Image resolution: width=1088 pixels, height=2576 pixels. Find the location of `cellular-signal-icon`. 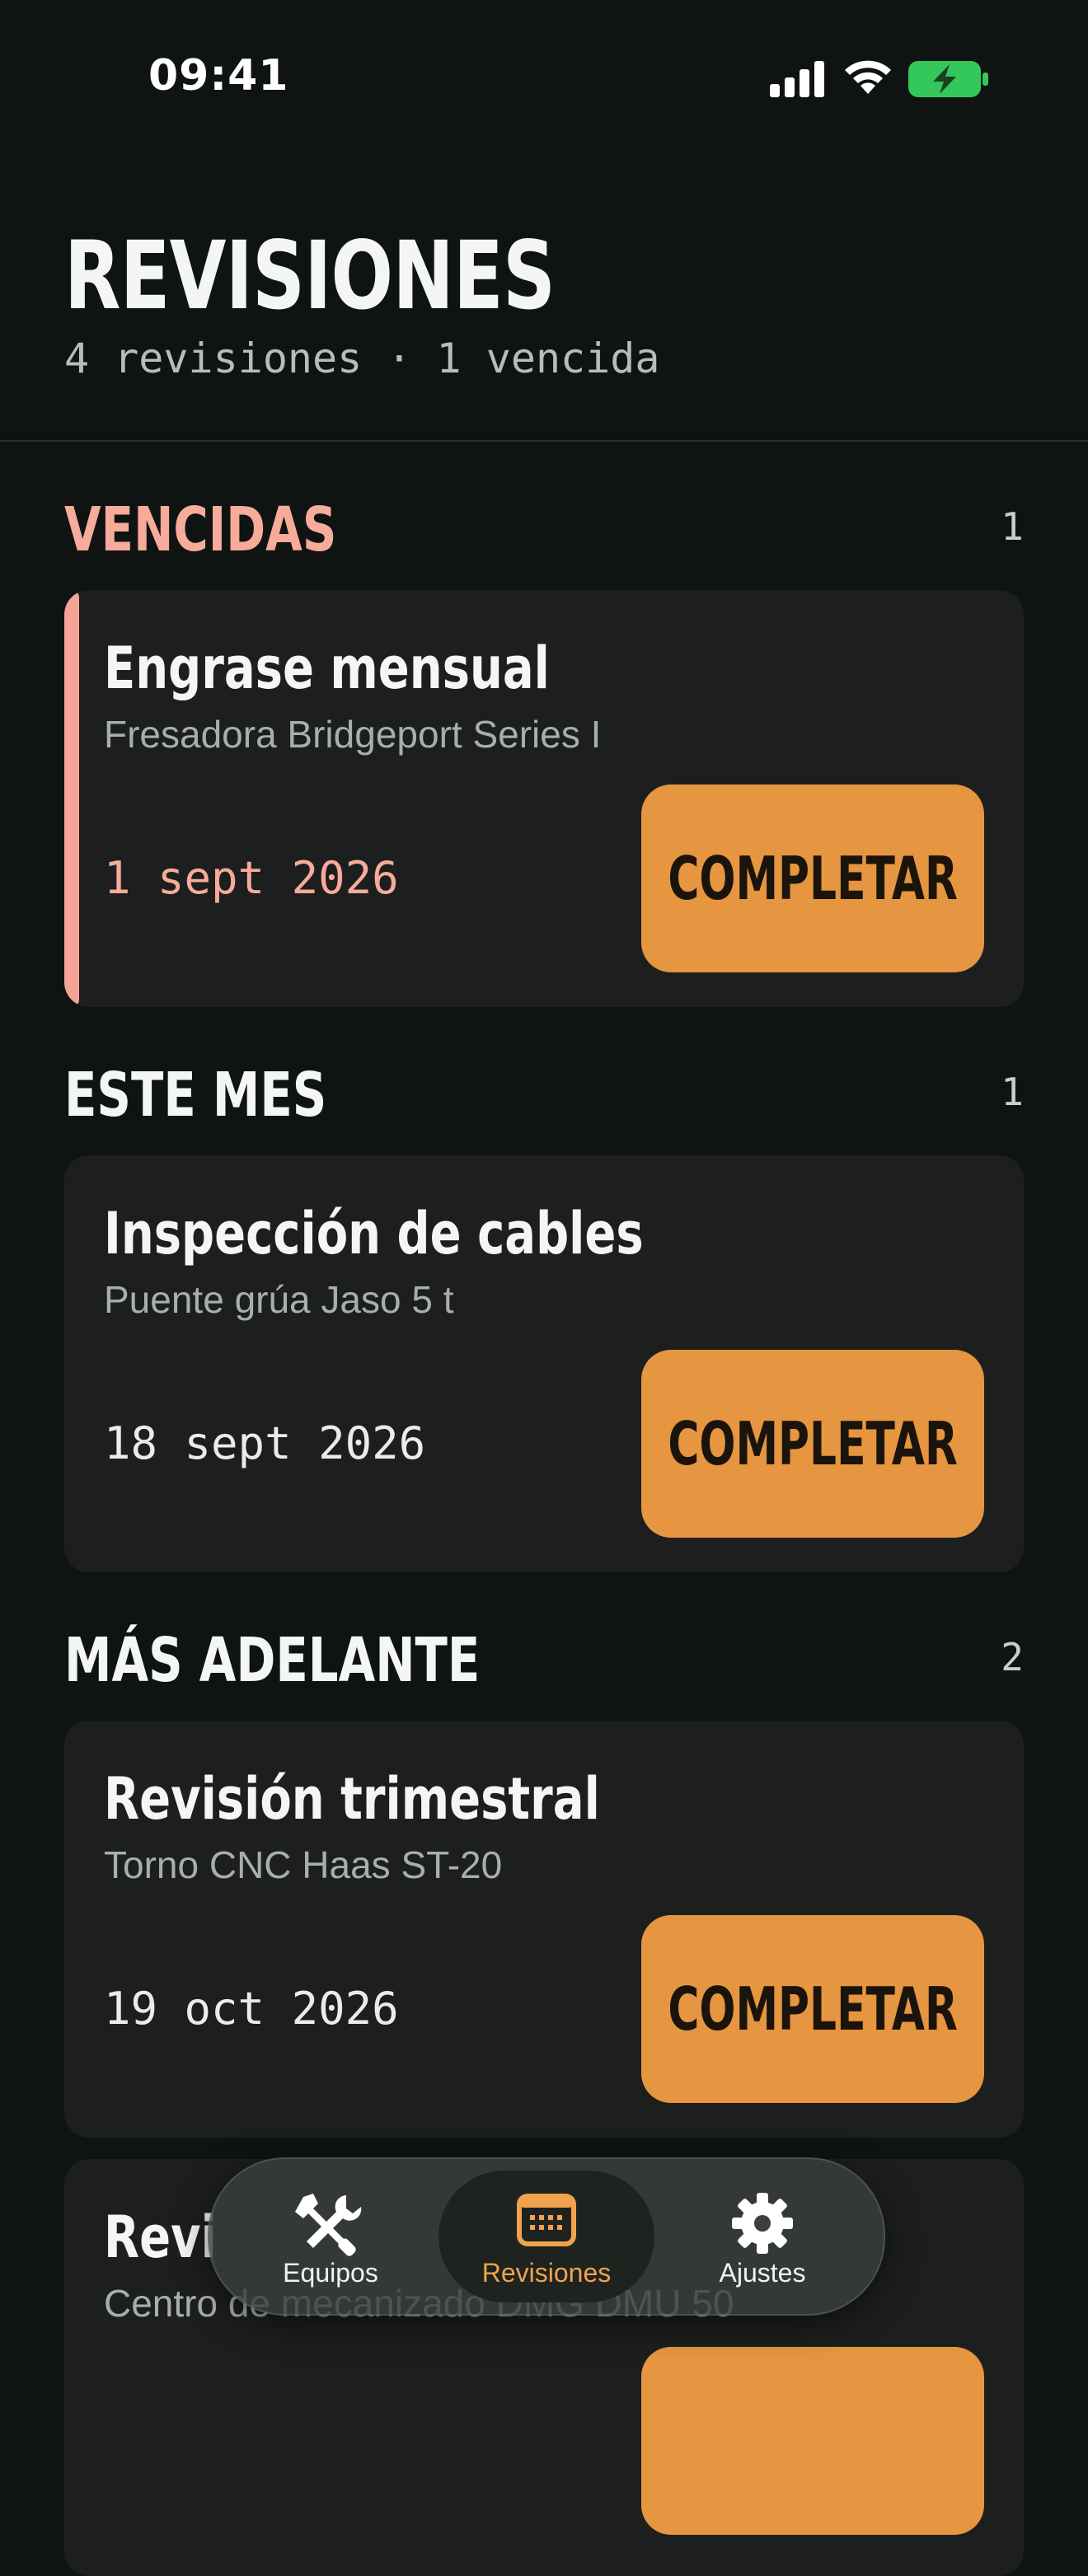

cellular-signal-icon is located at coordinates (797, 79).